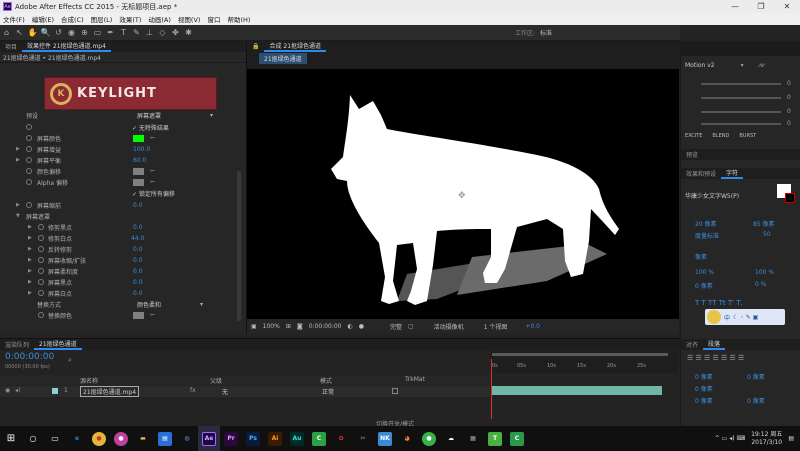  I want to click on tsume-value: 0 %, so click(760, 284).